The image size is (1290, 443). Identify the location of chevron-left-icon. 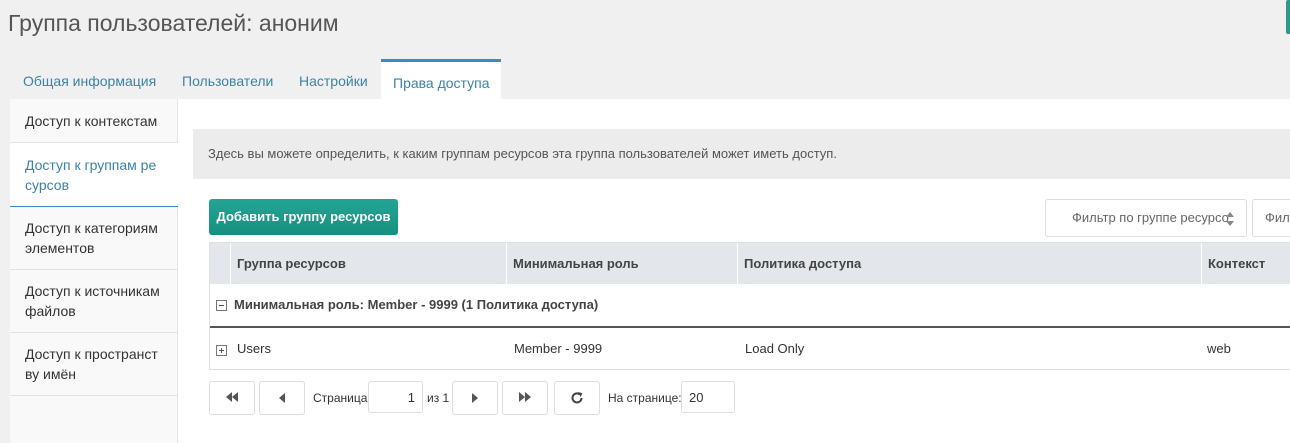
(282, 398).